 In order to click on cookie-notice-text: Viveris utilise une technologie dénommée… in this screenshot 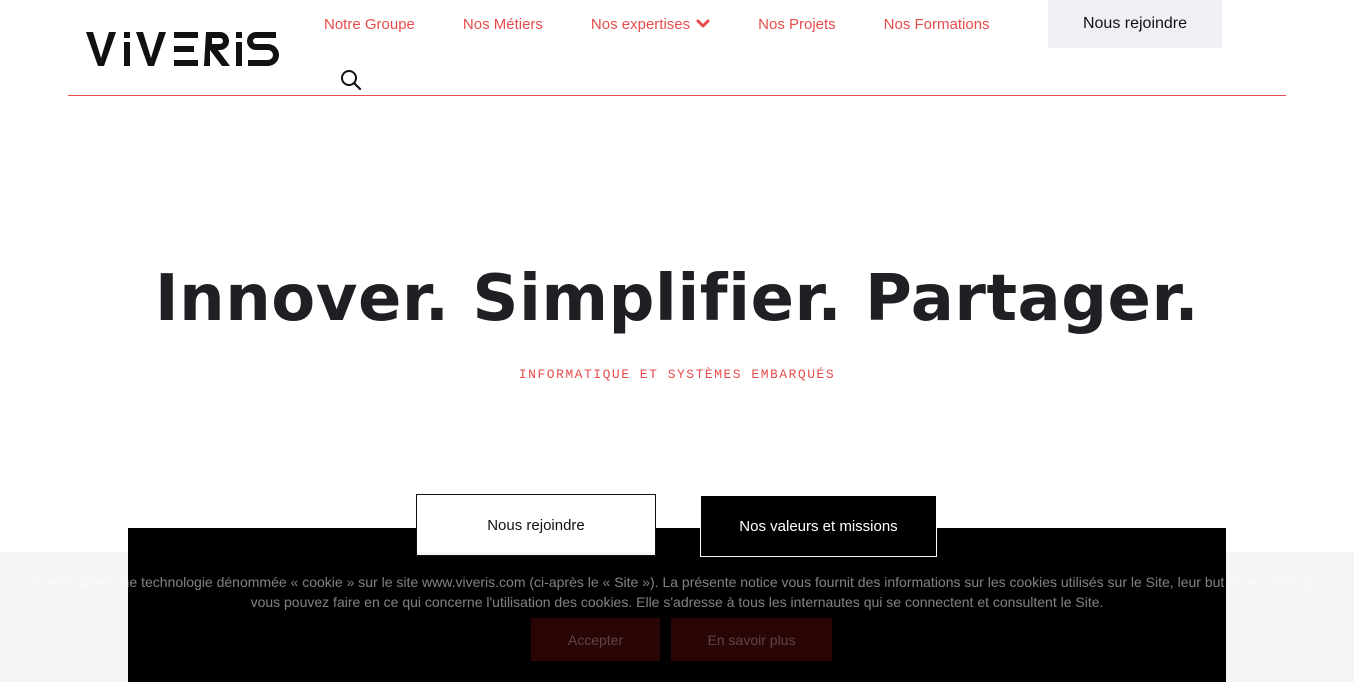, I will do `click(677, 592)`.